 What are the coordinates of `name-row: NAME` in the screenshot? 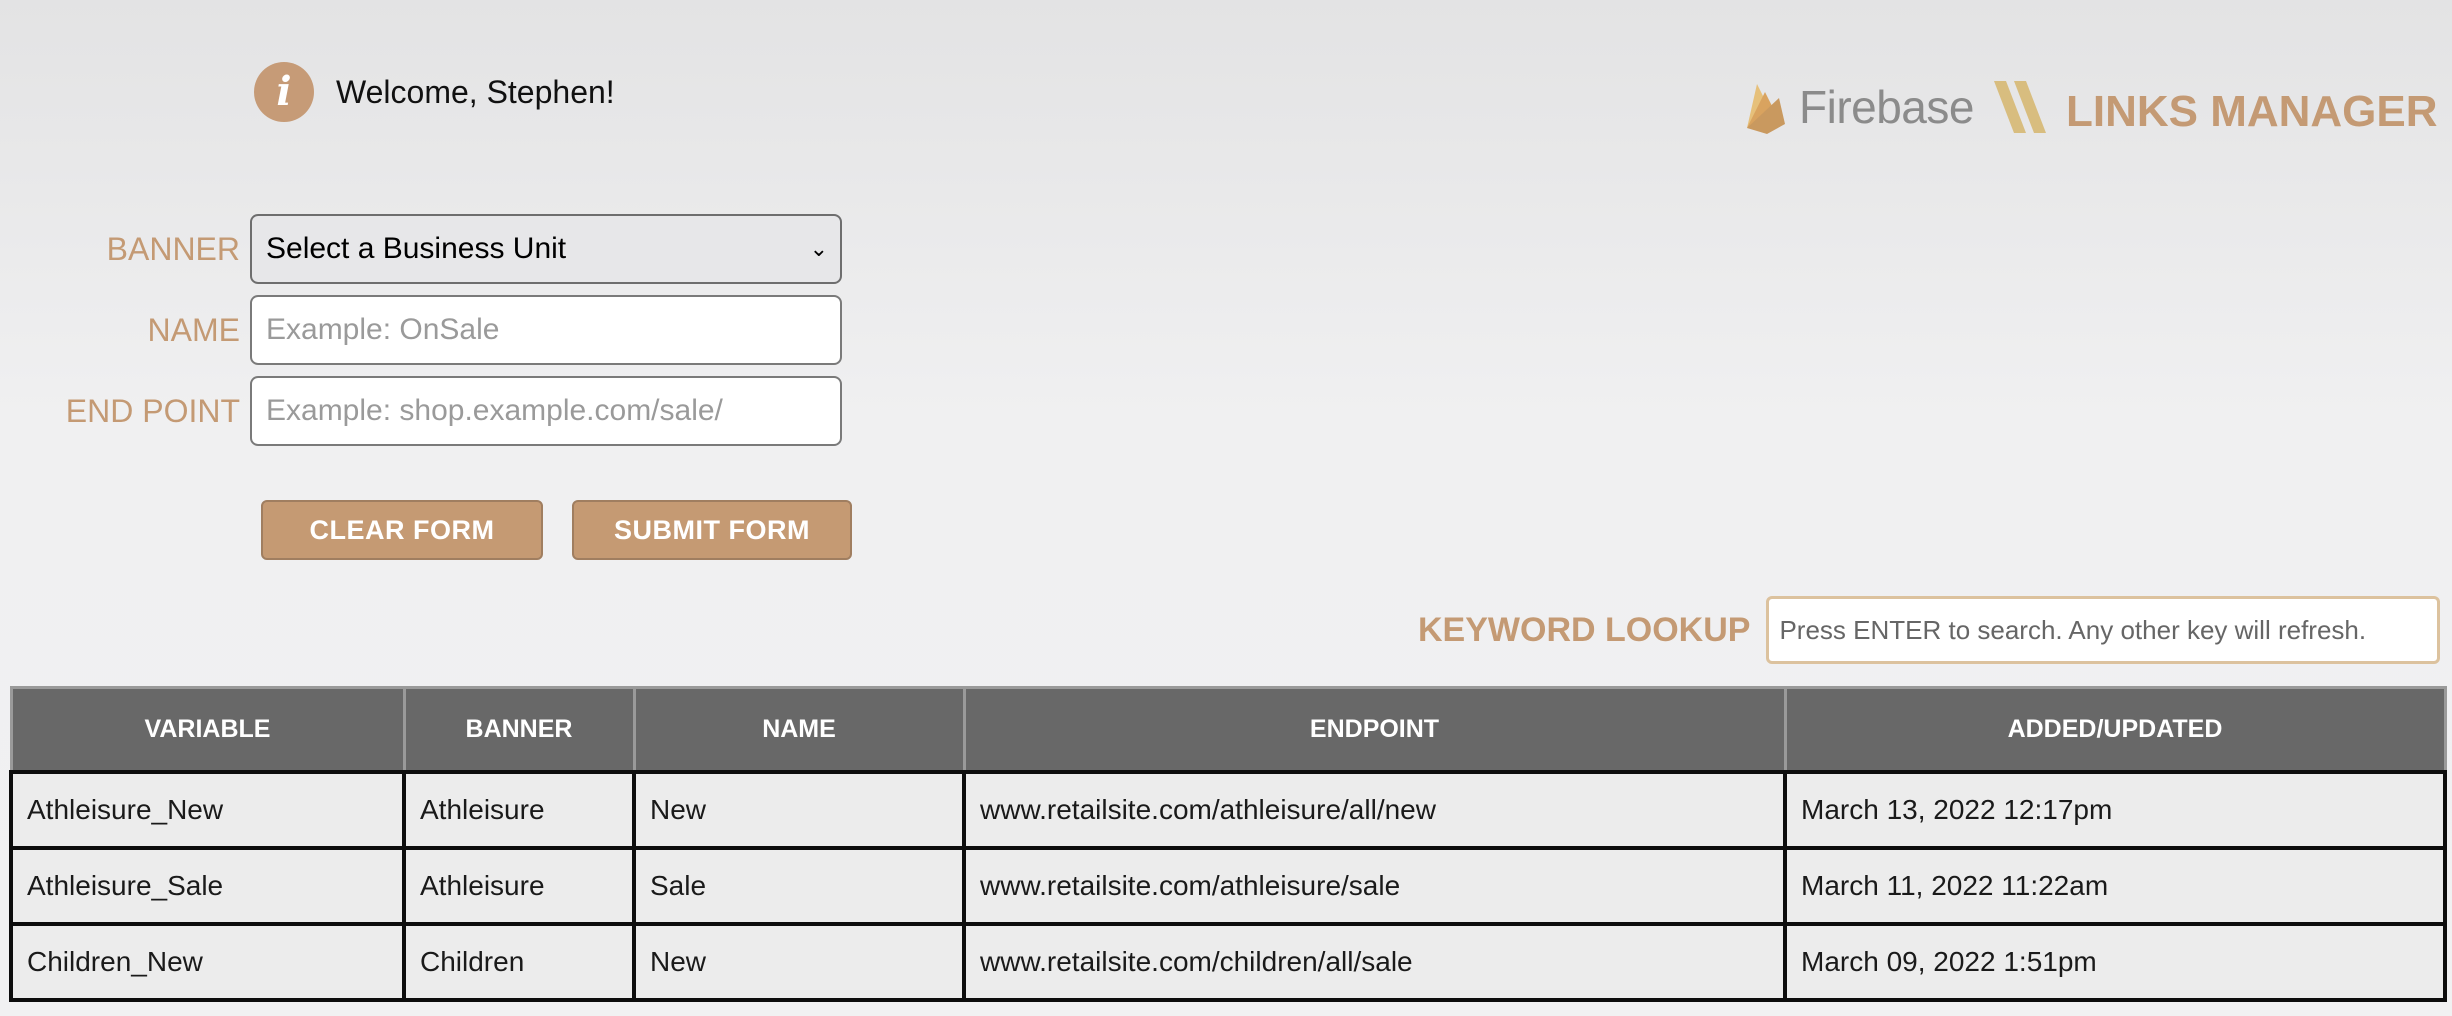 It's located at (421, 330).